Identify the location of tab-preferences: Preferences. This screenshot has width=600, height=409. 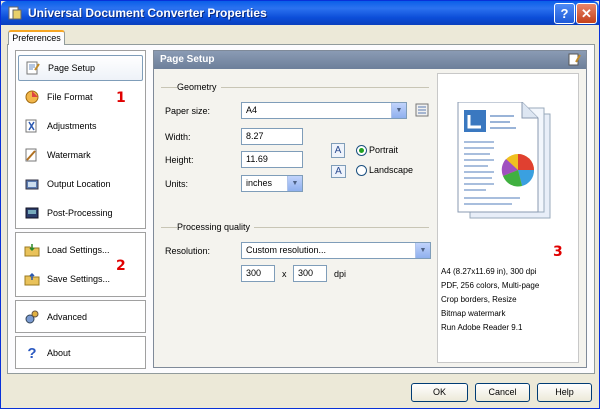
(36, 37).